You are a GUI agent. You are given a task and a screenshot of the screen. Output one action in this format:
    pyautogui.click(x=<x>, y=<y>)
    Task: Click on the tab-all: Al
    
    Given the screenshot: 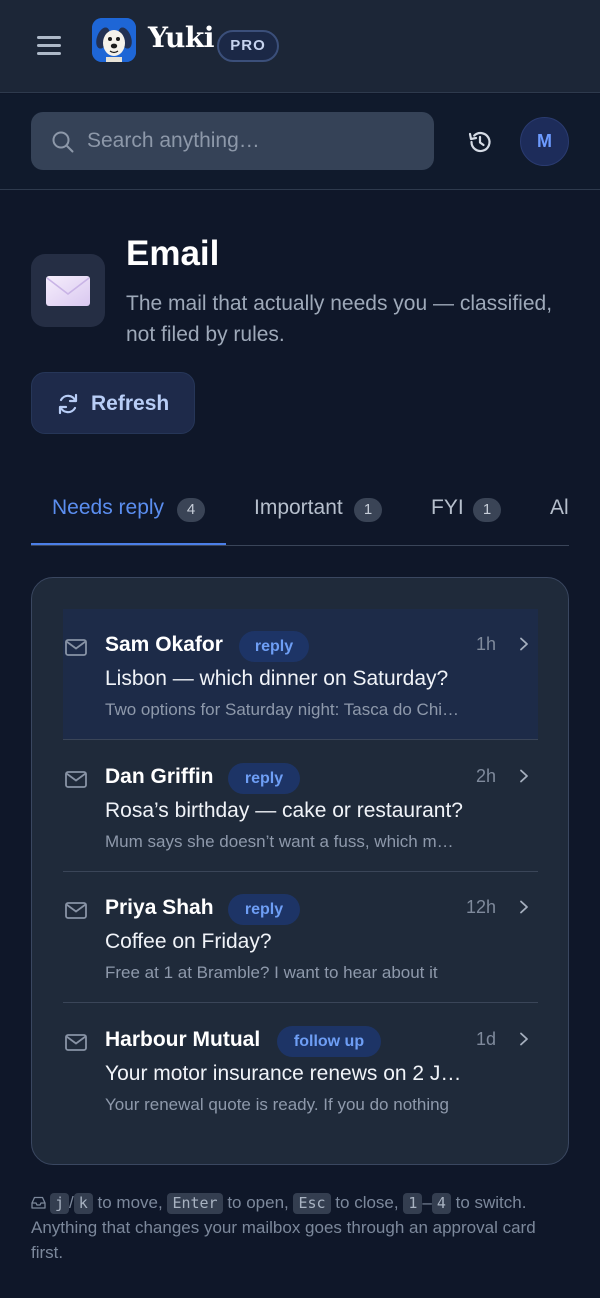 What is the action you would take?
    pyautogui.click(x=559, y=511)
    